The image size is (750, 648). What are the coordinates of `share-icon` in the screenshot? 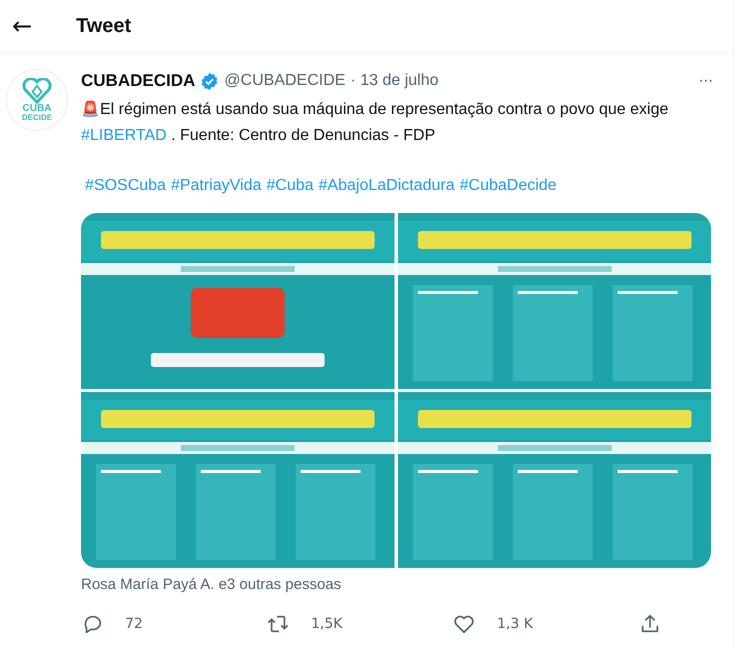 It's located at (650, 624).